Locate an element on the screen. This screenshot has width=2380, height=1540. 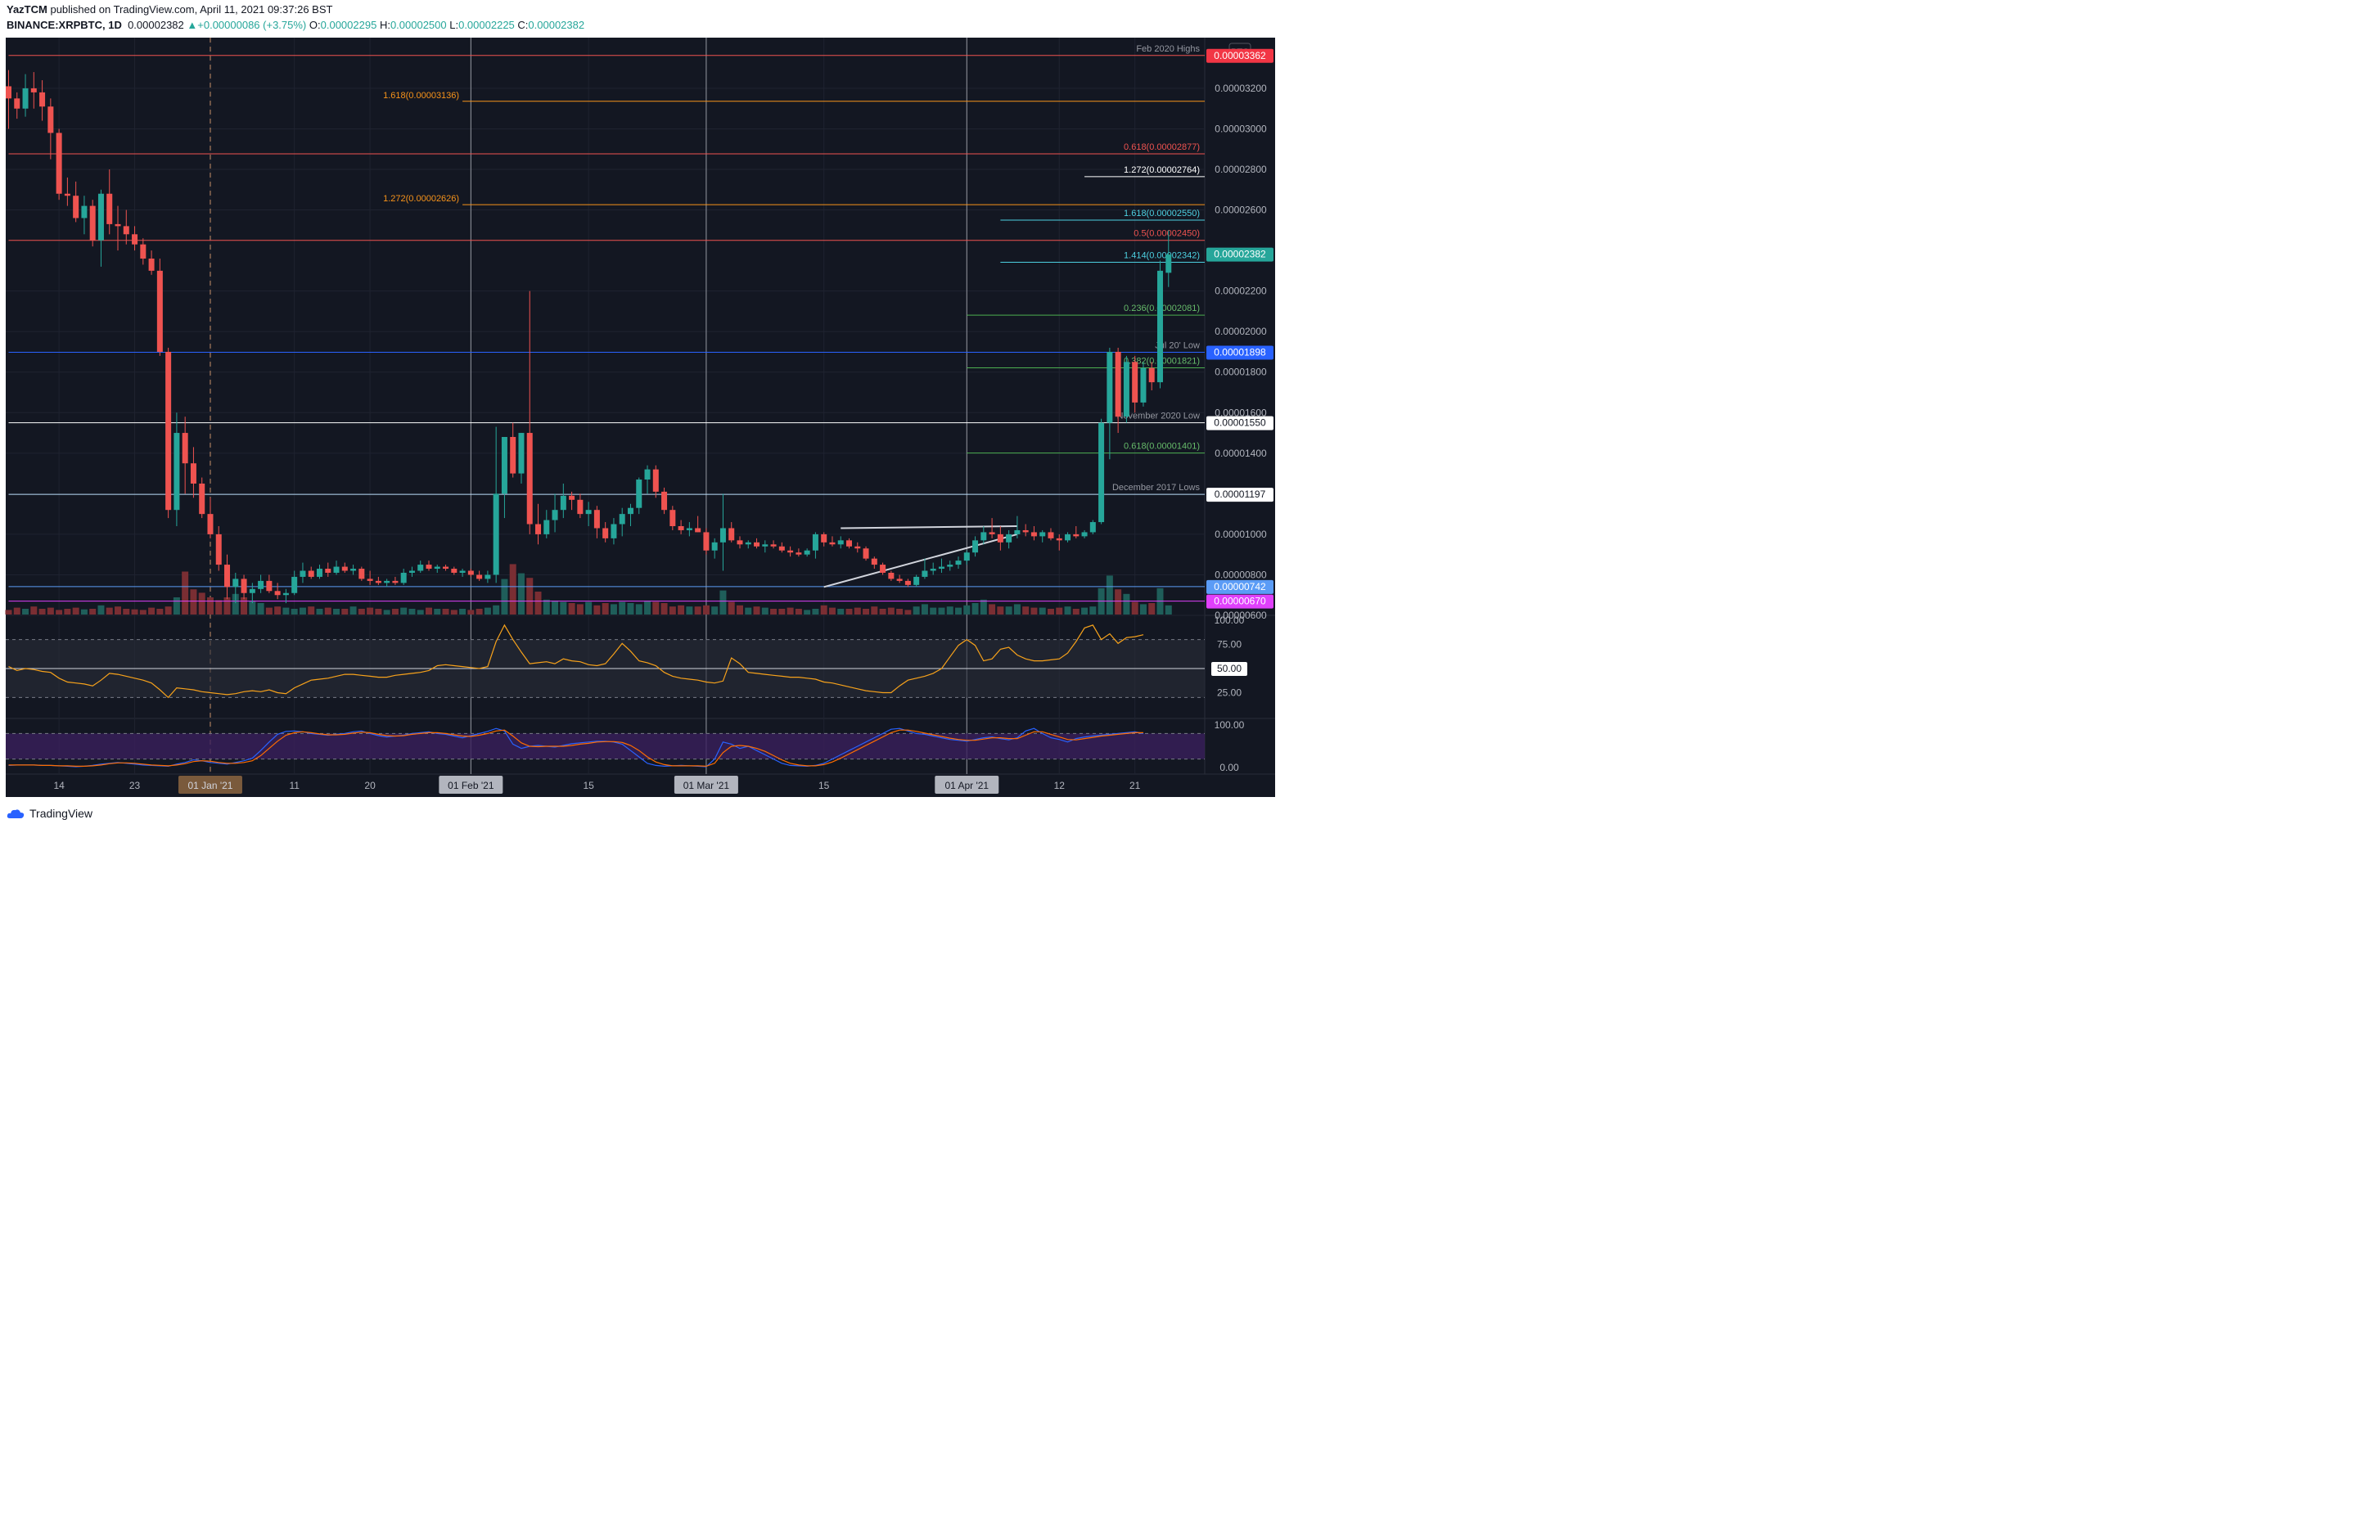
price-tag-label: 0.00000742 is located at coordinates (1240, 586).